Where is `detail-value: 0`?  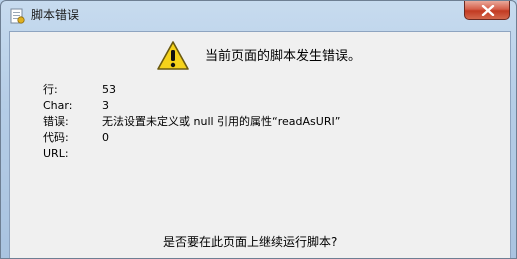 detail-value: 0 is located at coordinates (105, 137).